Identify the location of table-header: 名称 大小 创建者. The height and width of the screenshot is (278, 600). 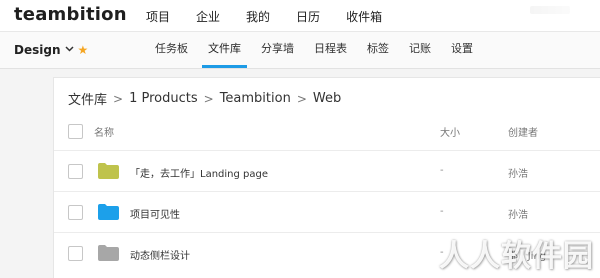
(327, 131).